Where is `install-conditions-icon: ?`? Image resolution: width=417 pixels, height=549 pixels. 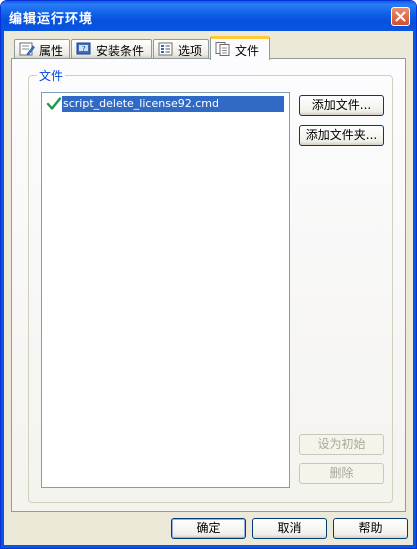 install-conditions-icon: ? is located at coordinates (83, 48).